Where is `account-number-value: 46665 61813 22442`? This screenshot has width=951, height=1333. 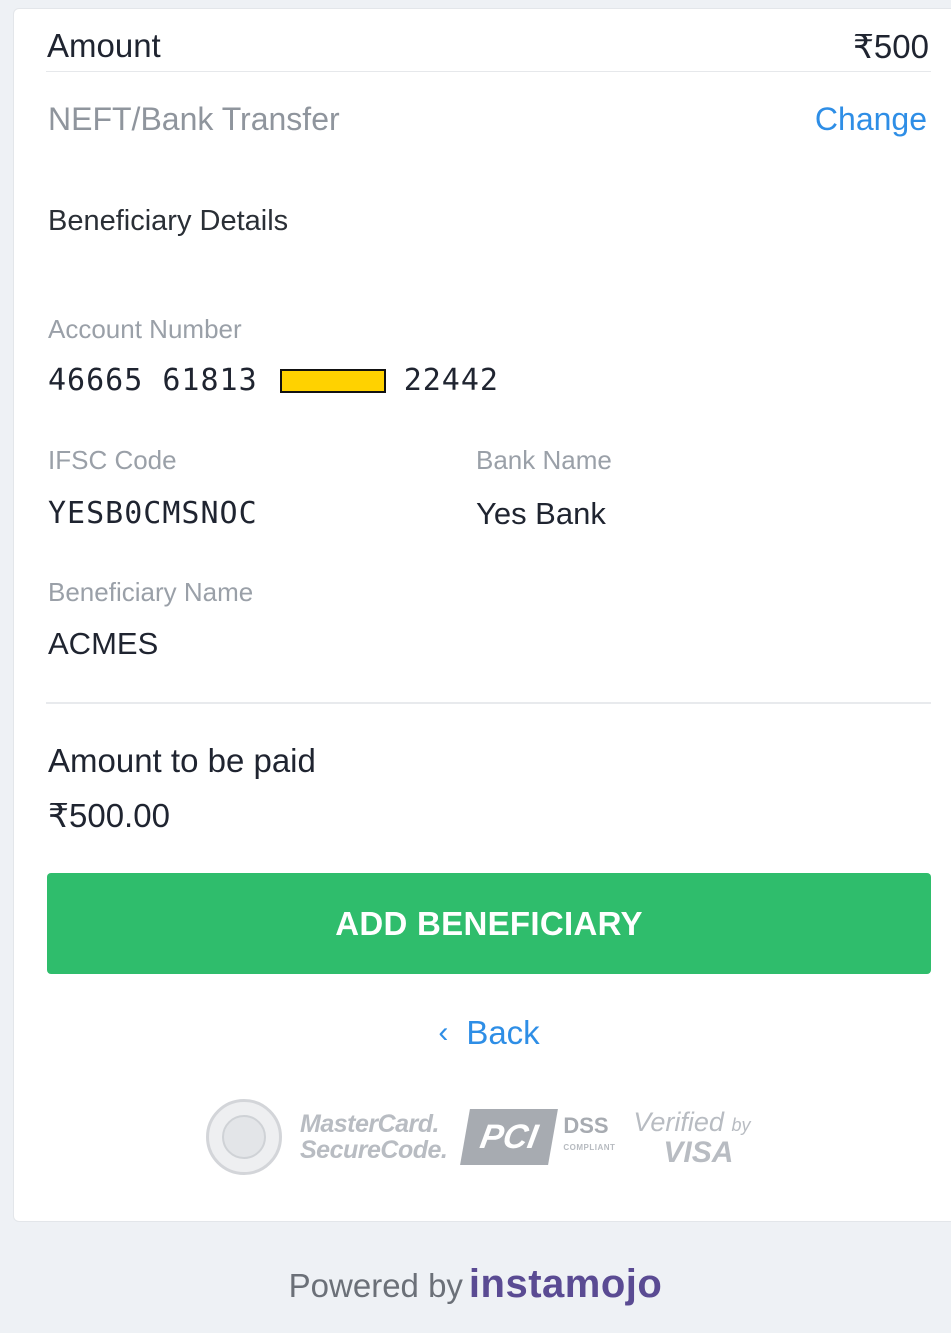
account-number-value: 46665 61813 22442 is located at coordinates (273, 380).